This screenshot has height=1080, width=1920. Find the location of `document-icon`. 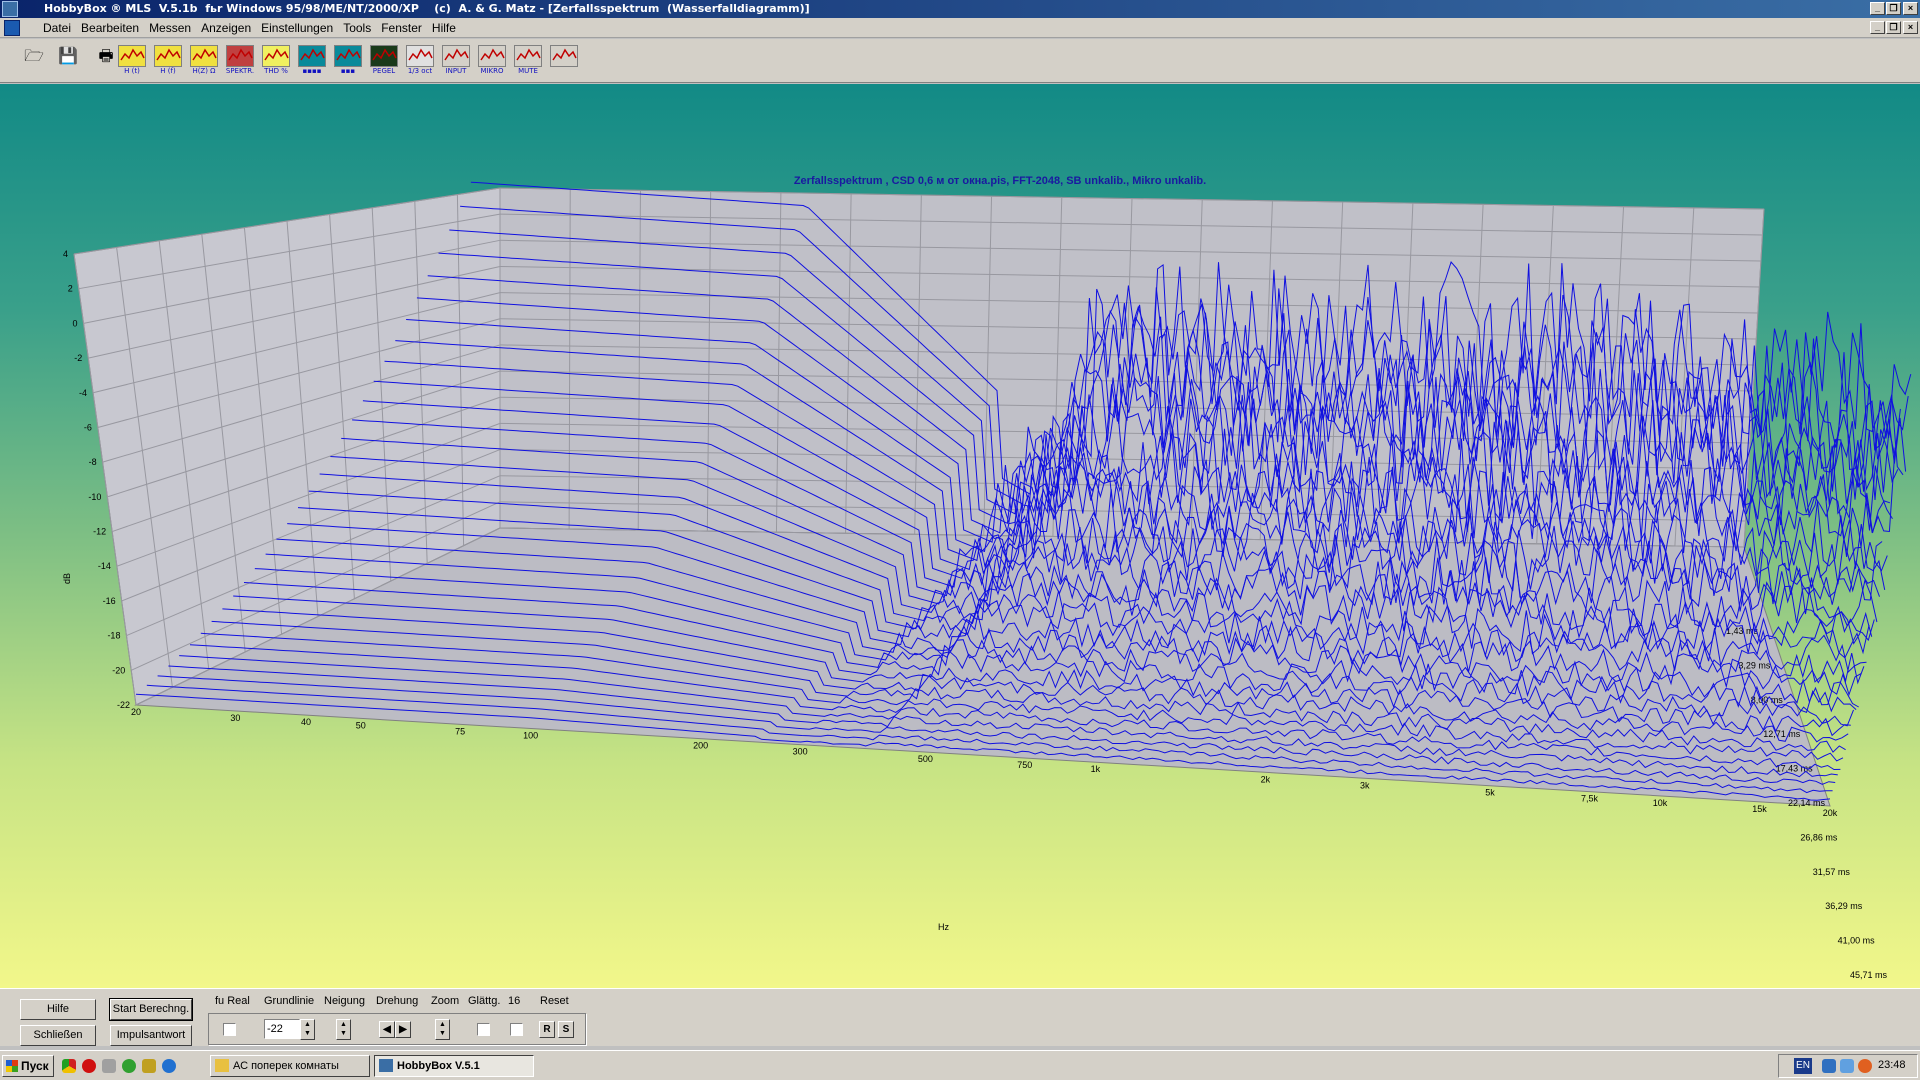

document-icon is located at coordinates (12, 28).